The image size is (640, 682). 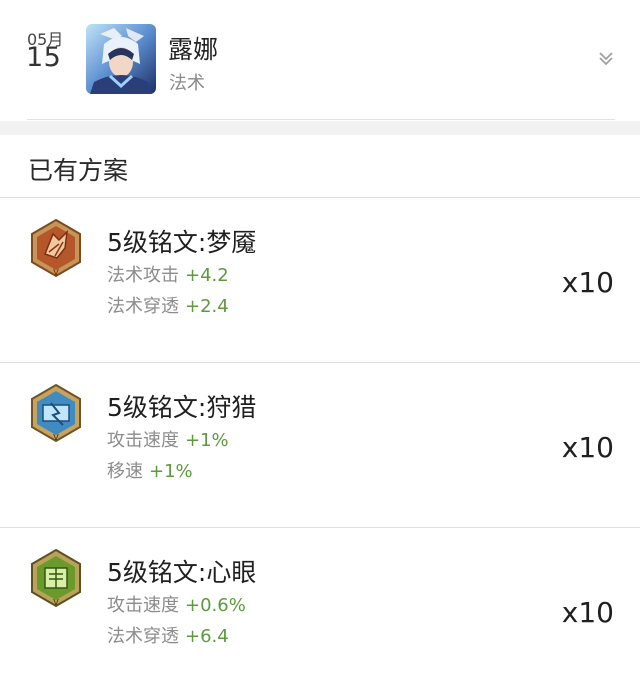 I want to click on green-rune-icon: V, so click(x=56, y=579).